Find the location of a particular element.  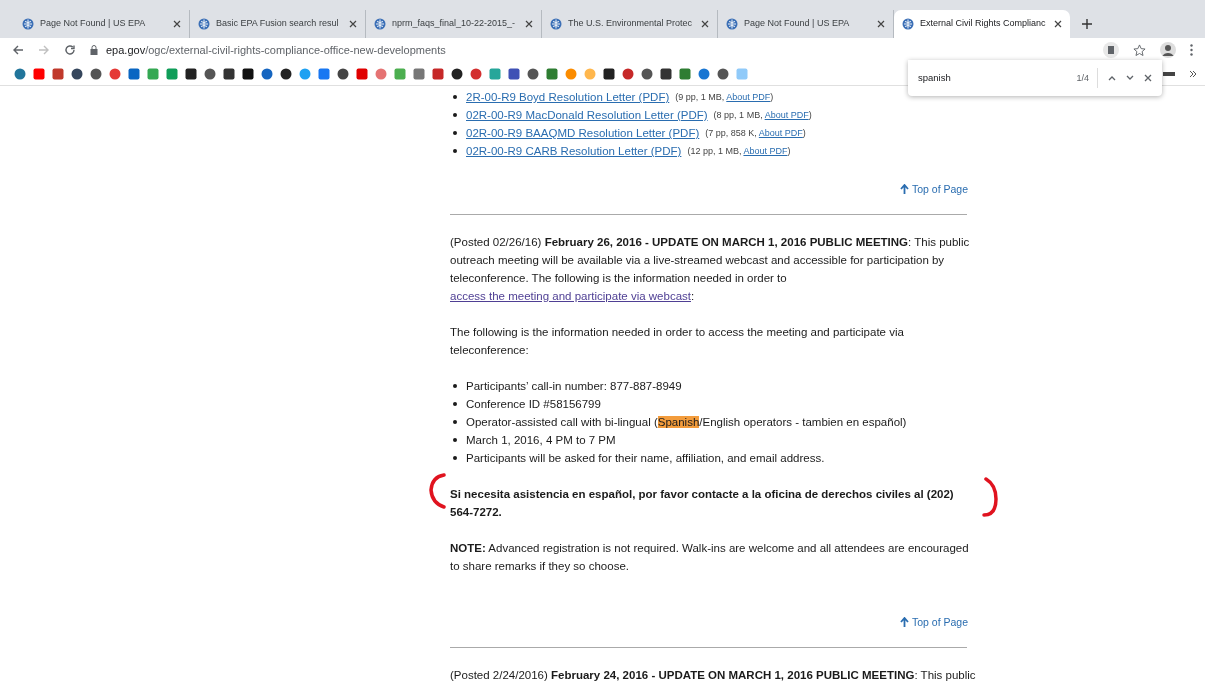

lock-icon is located at coordinates (94, 50).